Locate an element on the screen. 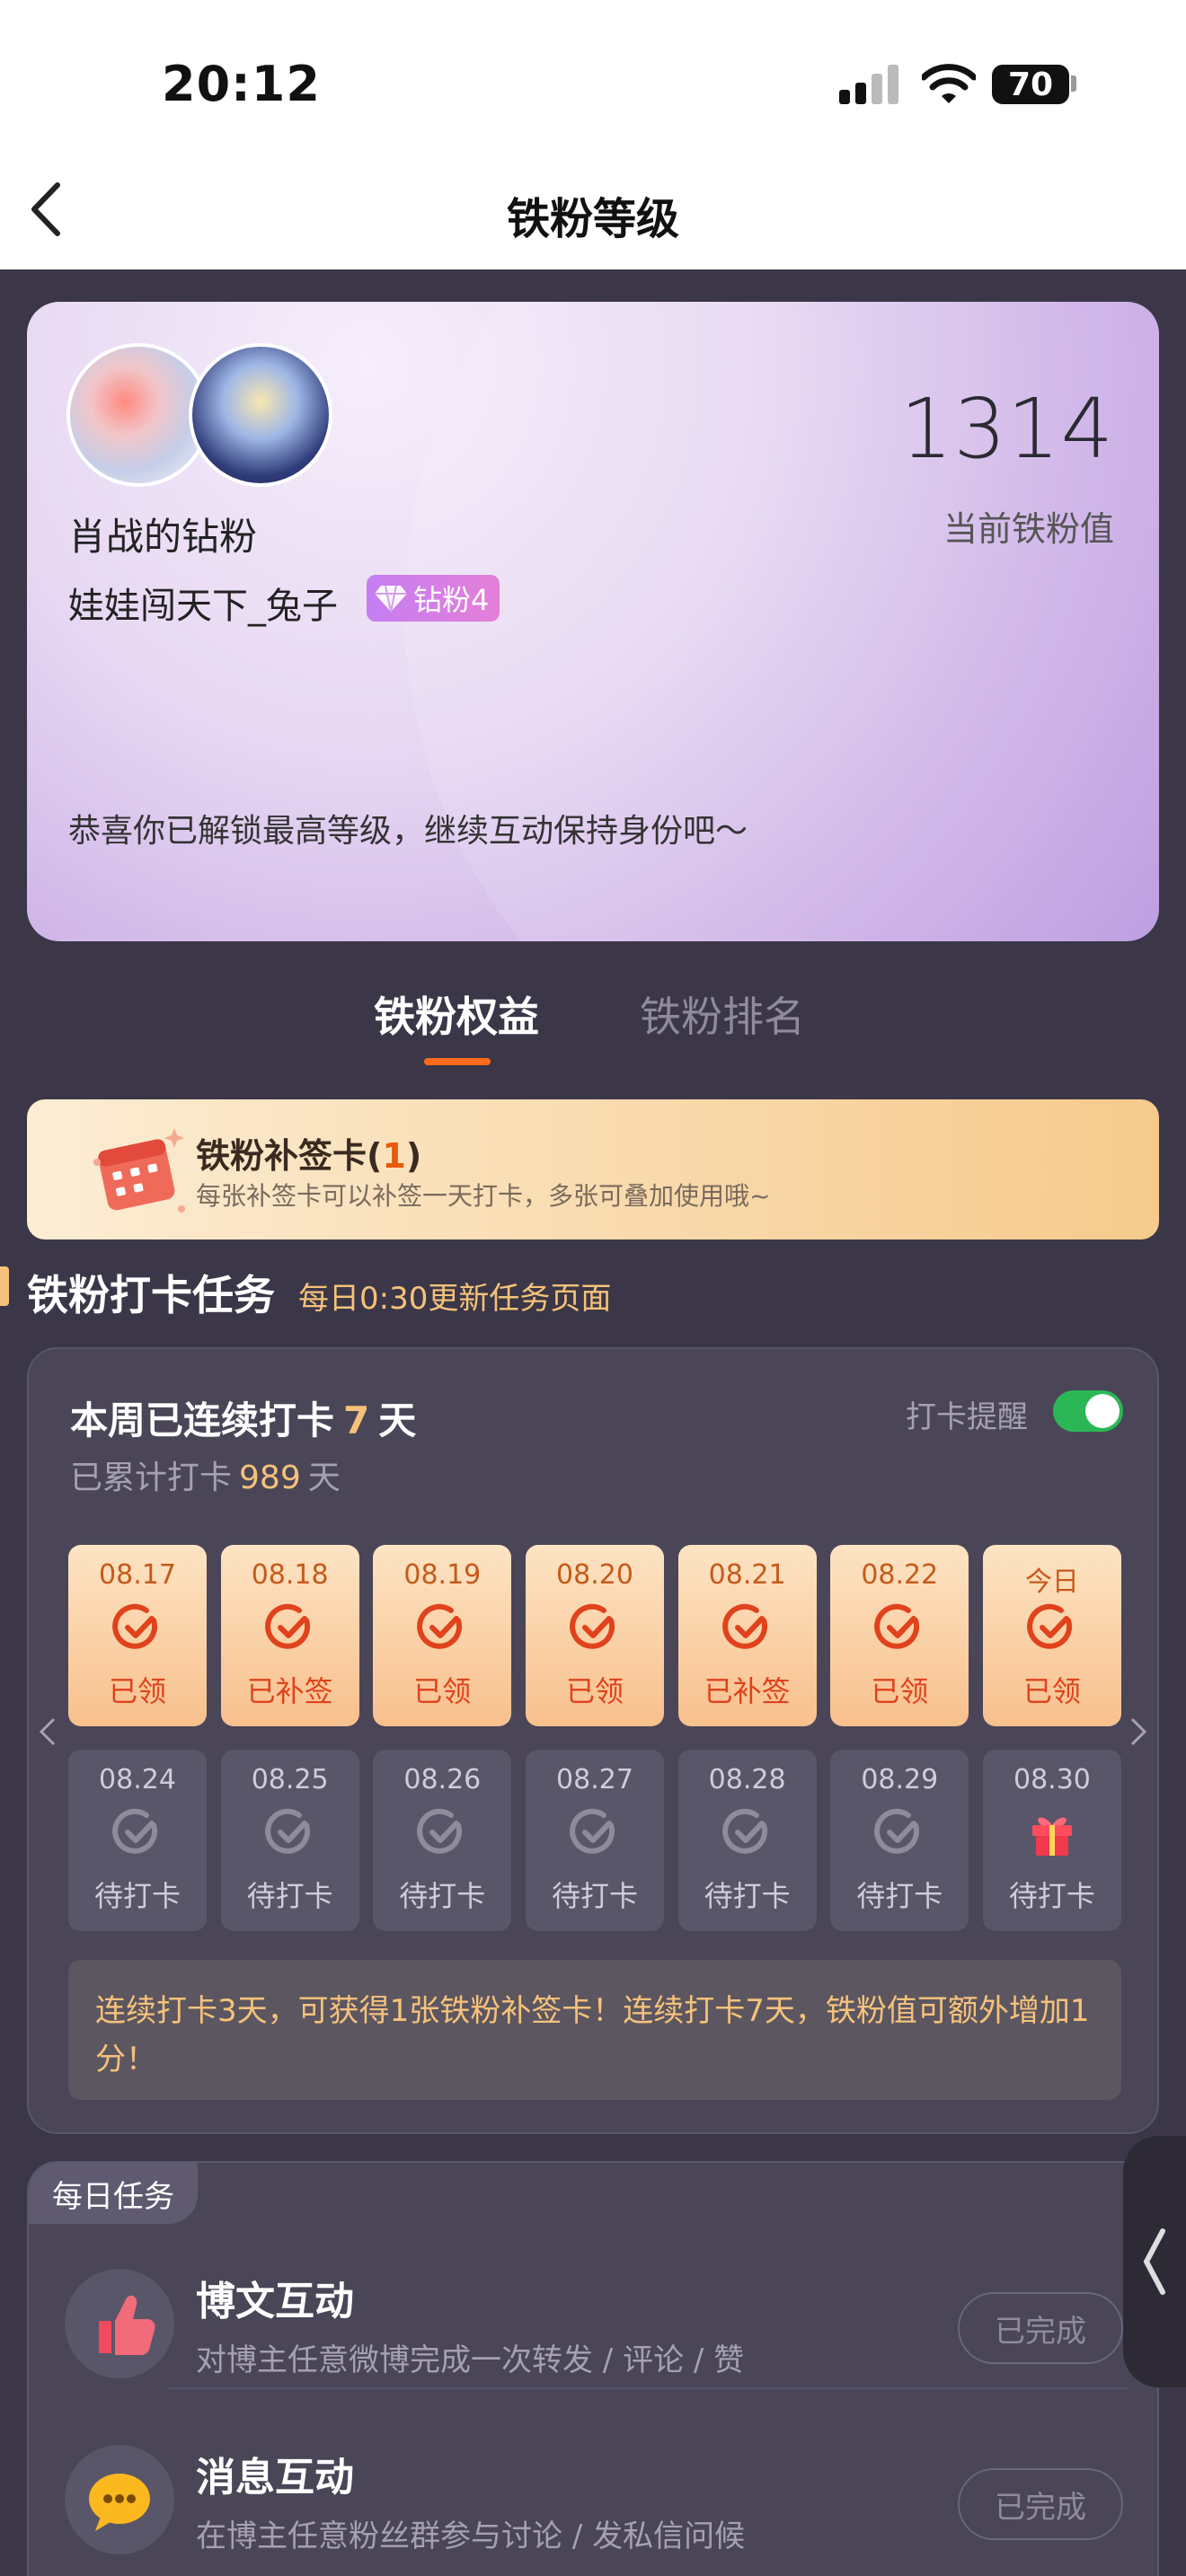 The width and height of the screenshot is (1186, 2576). total-text: 已累计打卡 989 天 is located at coordinates (205, 1478).